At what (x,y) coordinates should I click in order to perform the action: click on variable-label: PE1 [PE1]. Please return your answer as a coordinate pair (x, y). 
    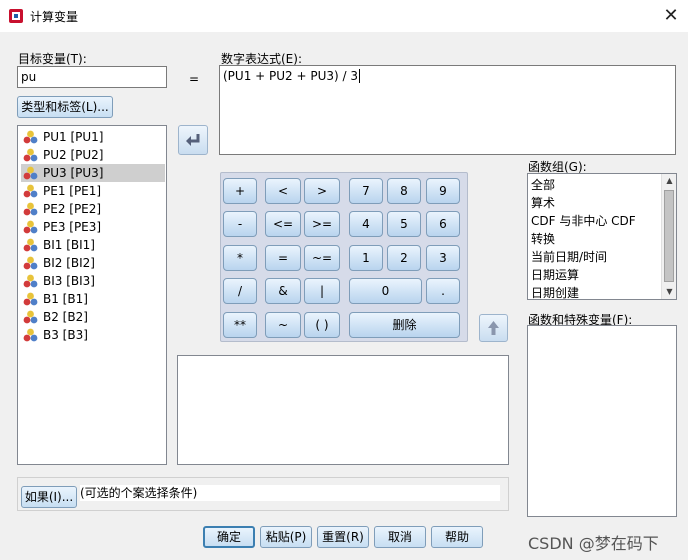
    Looking at the image, I should click on (72, 191).